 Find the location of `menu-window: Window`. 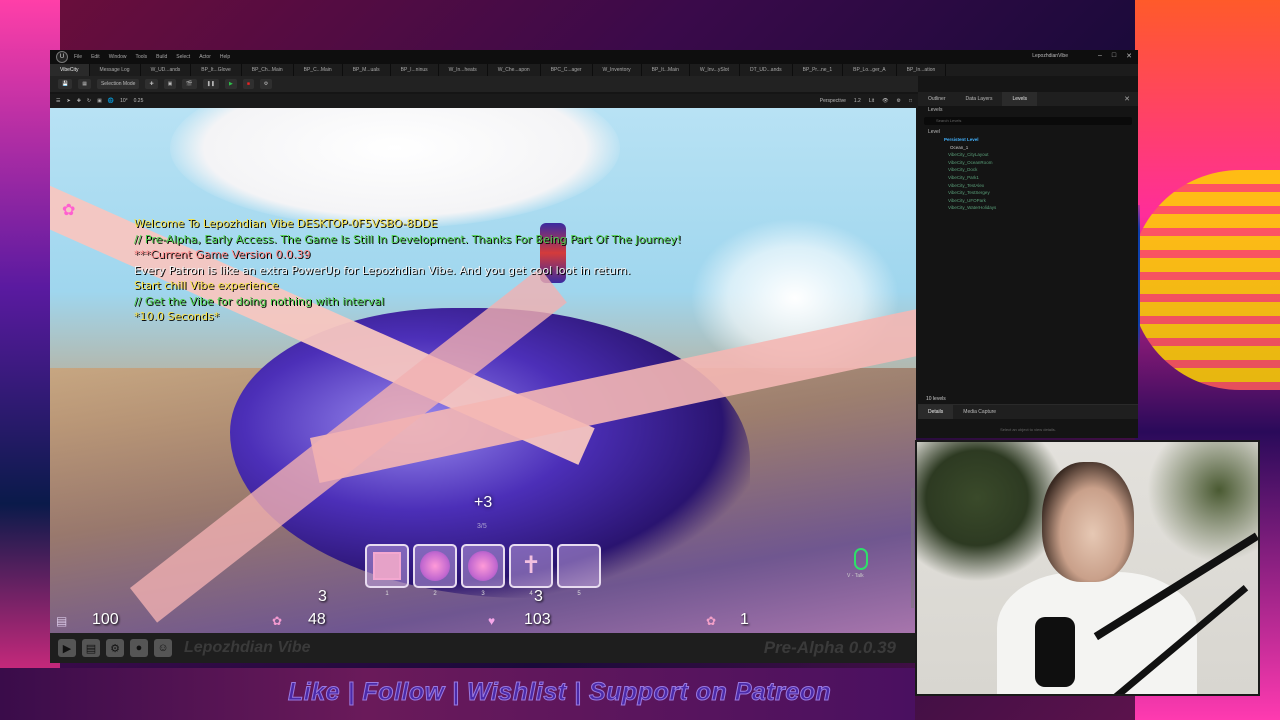

menu-window: Window is located at coordinates (118, 57).